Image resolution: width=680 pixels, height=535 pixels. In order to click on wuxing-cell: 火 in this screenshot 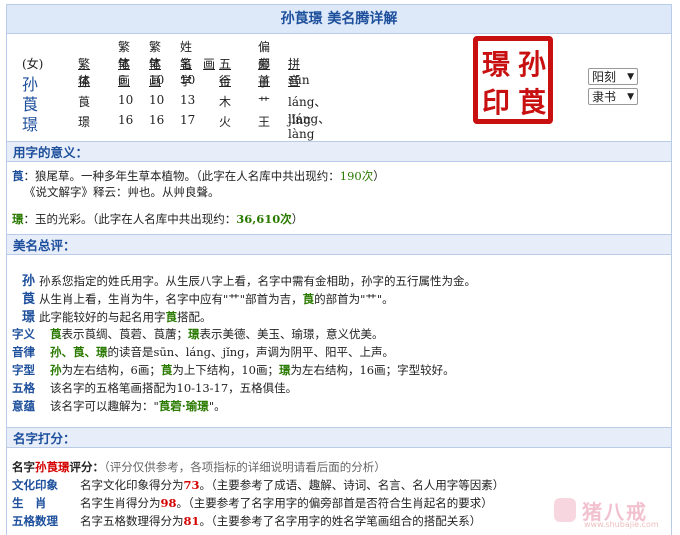, I will do `click(225, 122)`.